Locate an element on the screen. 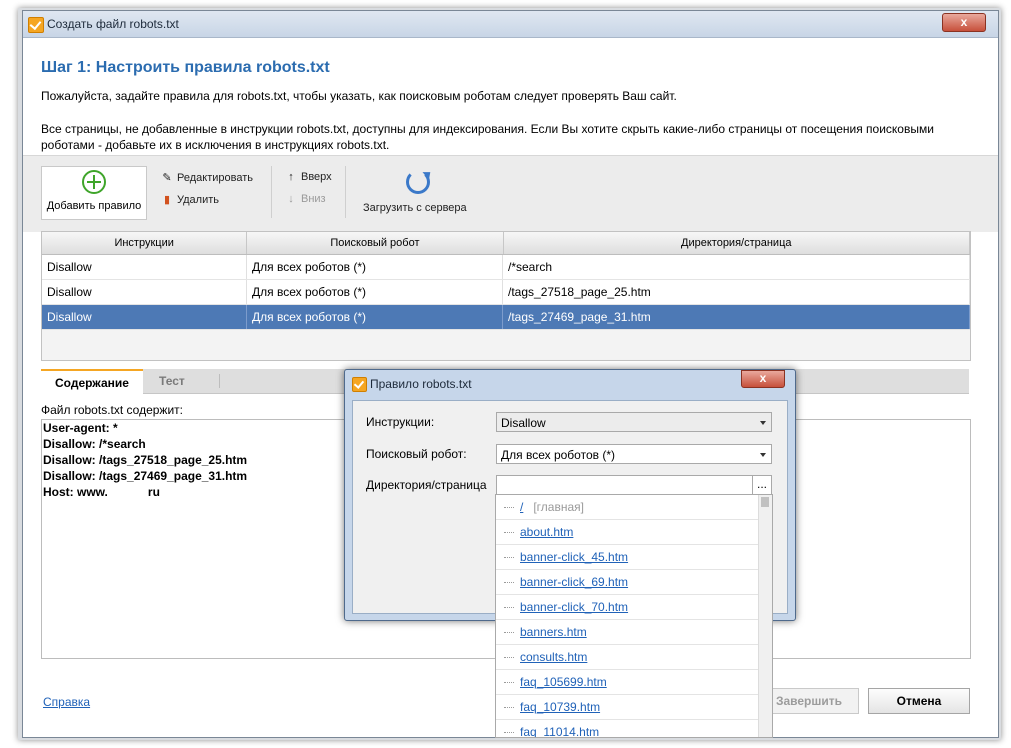  add-rule-button: Добавить правило is located at coordinates (94, 193).